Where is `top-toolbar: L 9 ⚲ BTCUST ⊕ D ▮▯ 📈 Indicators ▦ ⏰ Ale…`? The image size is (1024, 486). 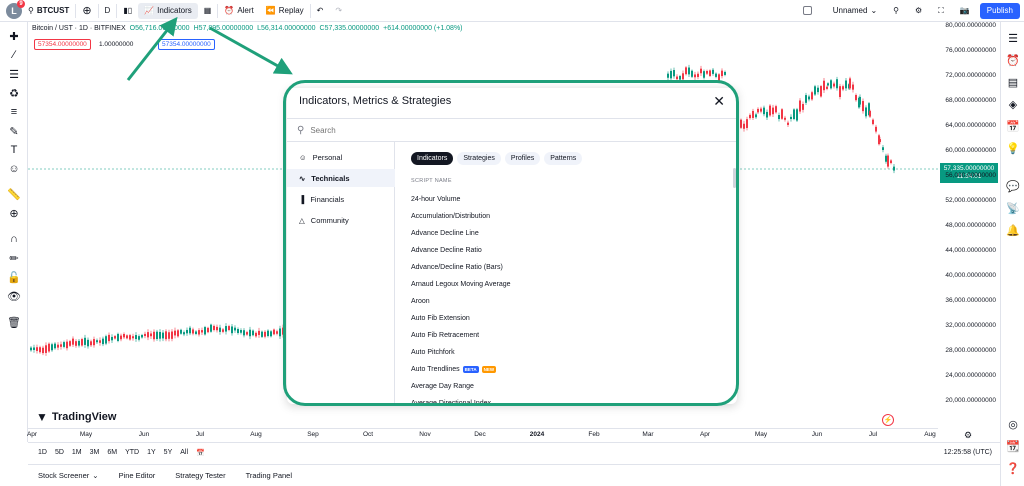
top-toolbar: L 9 ⚲ BTCUST ⊕ D ▮▯ 📈 Indicators ▦ ⏰ Ale… is located at coordinates (512, 11).